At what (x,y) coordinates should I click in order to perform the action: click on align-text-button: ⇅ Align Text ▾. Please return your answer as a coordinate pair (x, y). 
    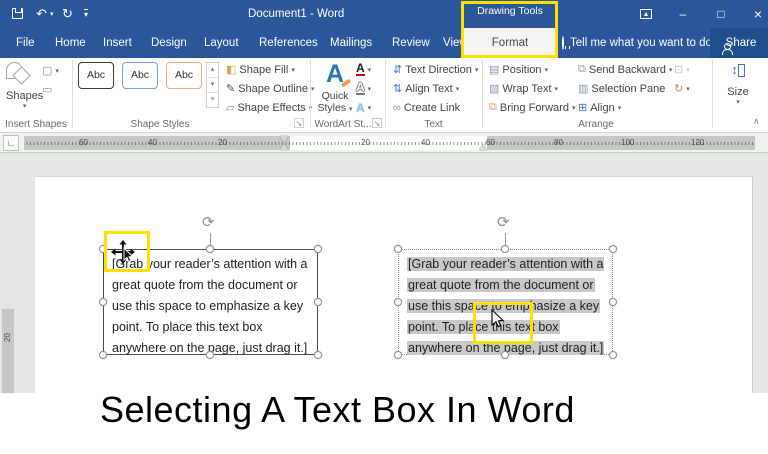
    Looking at the image, I should click on (426, 88).